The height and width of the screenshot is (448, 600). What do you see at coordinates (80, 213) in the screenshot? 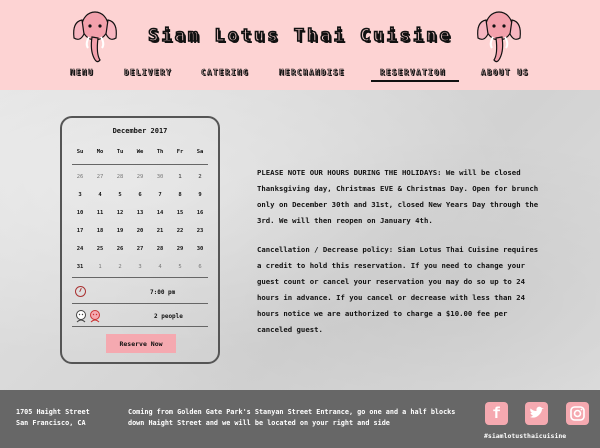
I see `calendar-day: 10` at bounding box center [80, 213].